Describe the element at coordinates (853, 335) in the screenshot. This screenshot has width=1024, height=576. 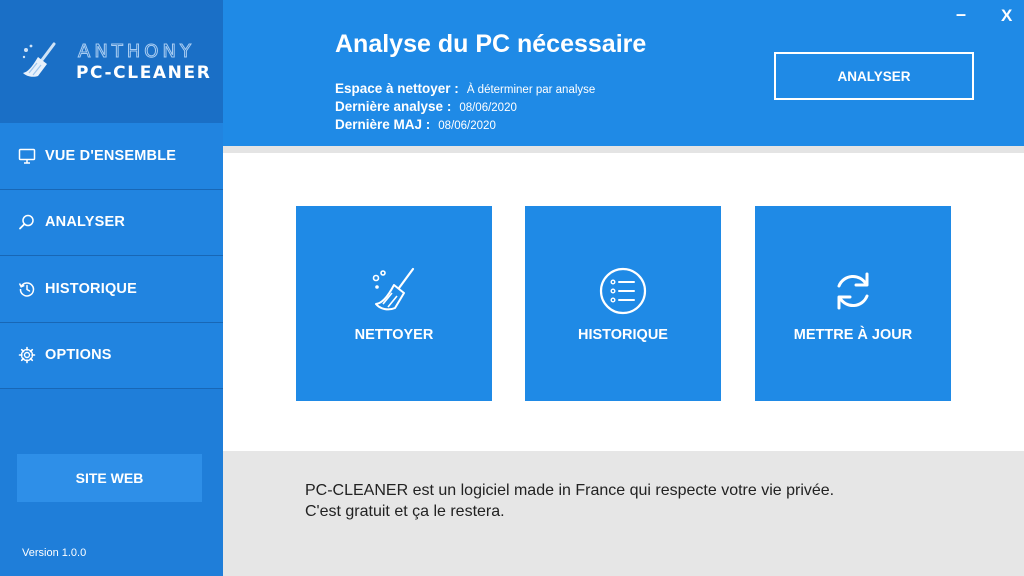
I see `tile-label: METTRE À JOUR` at that location.